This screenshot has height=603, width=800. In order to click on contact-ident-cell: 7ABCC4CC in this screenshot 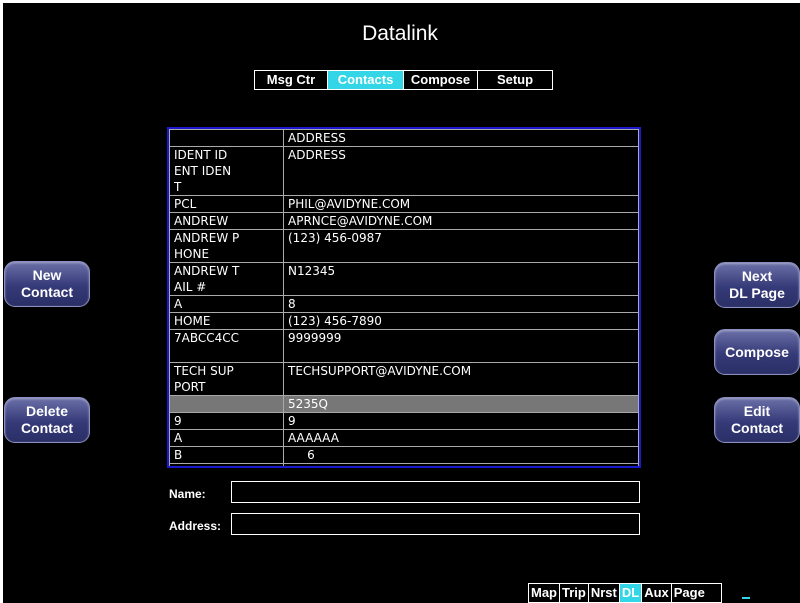, I will do `click(226, 346)`.